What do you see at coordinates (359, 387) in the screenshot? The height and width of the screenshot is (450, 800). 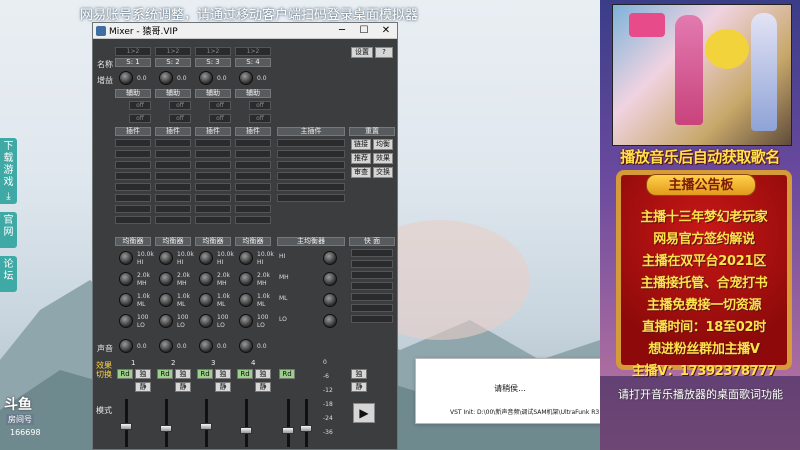 I see `right-mute-button: 静` at bounding box center [359, 387].